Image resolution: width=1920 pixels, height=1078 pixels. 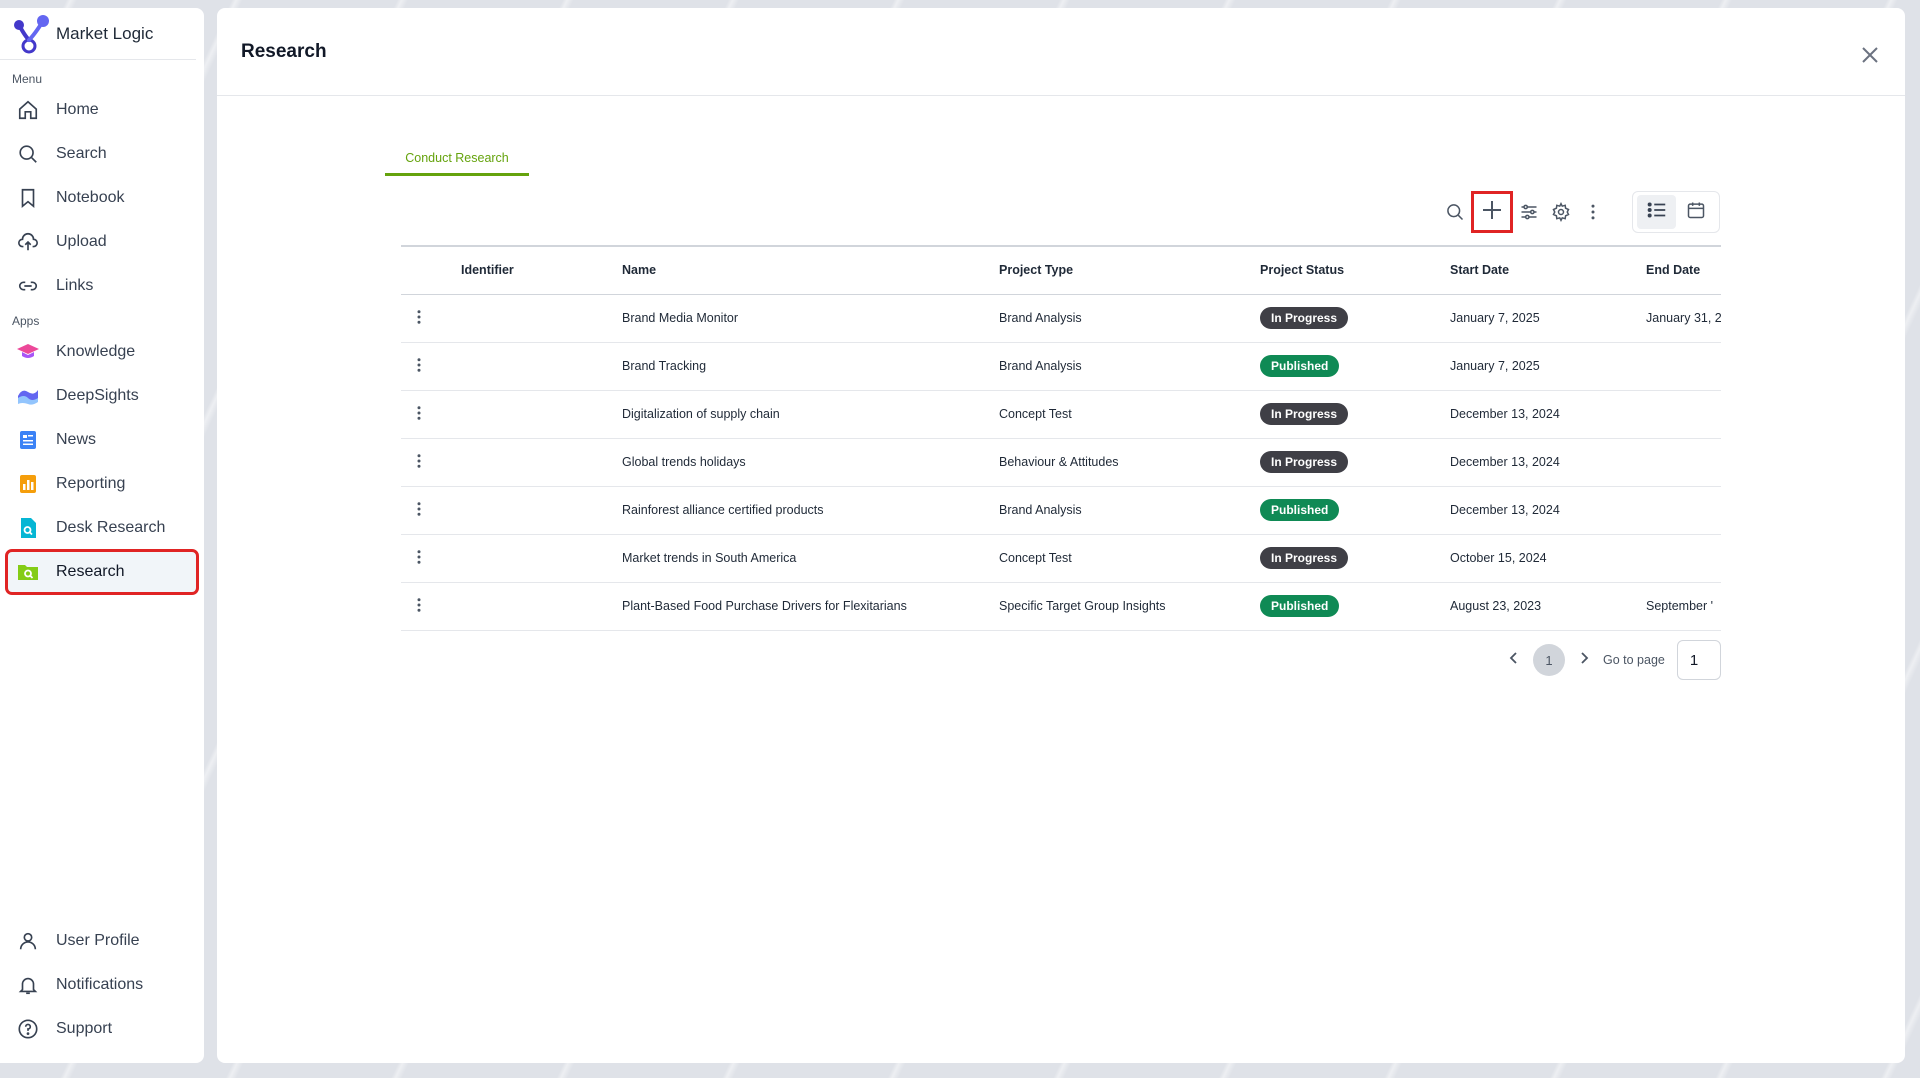 What do you see at coordinates (810, 270) in the screenshot?
I see `column-header-name: Name` at bounding box center [810, 270].